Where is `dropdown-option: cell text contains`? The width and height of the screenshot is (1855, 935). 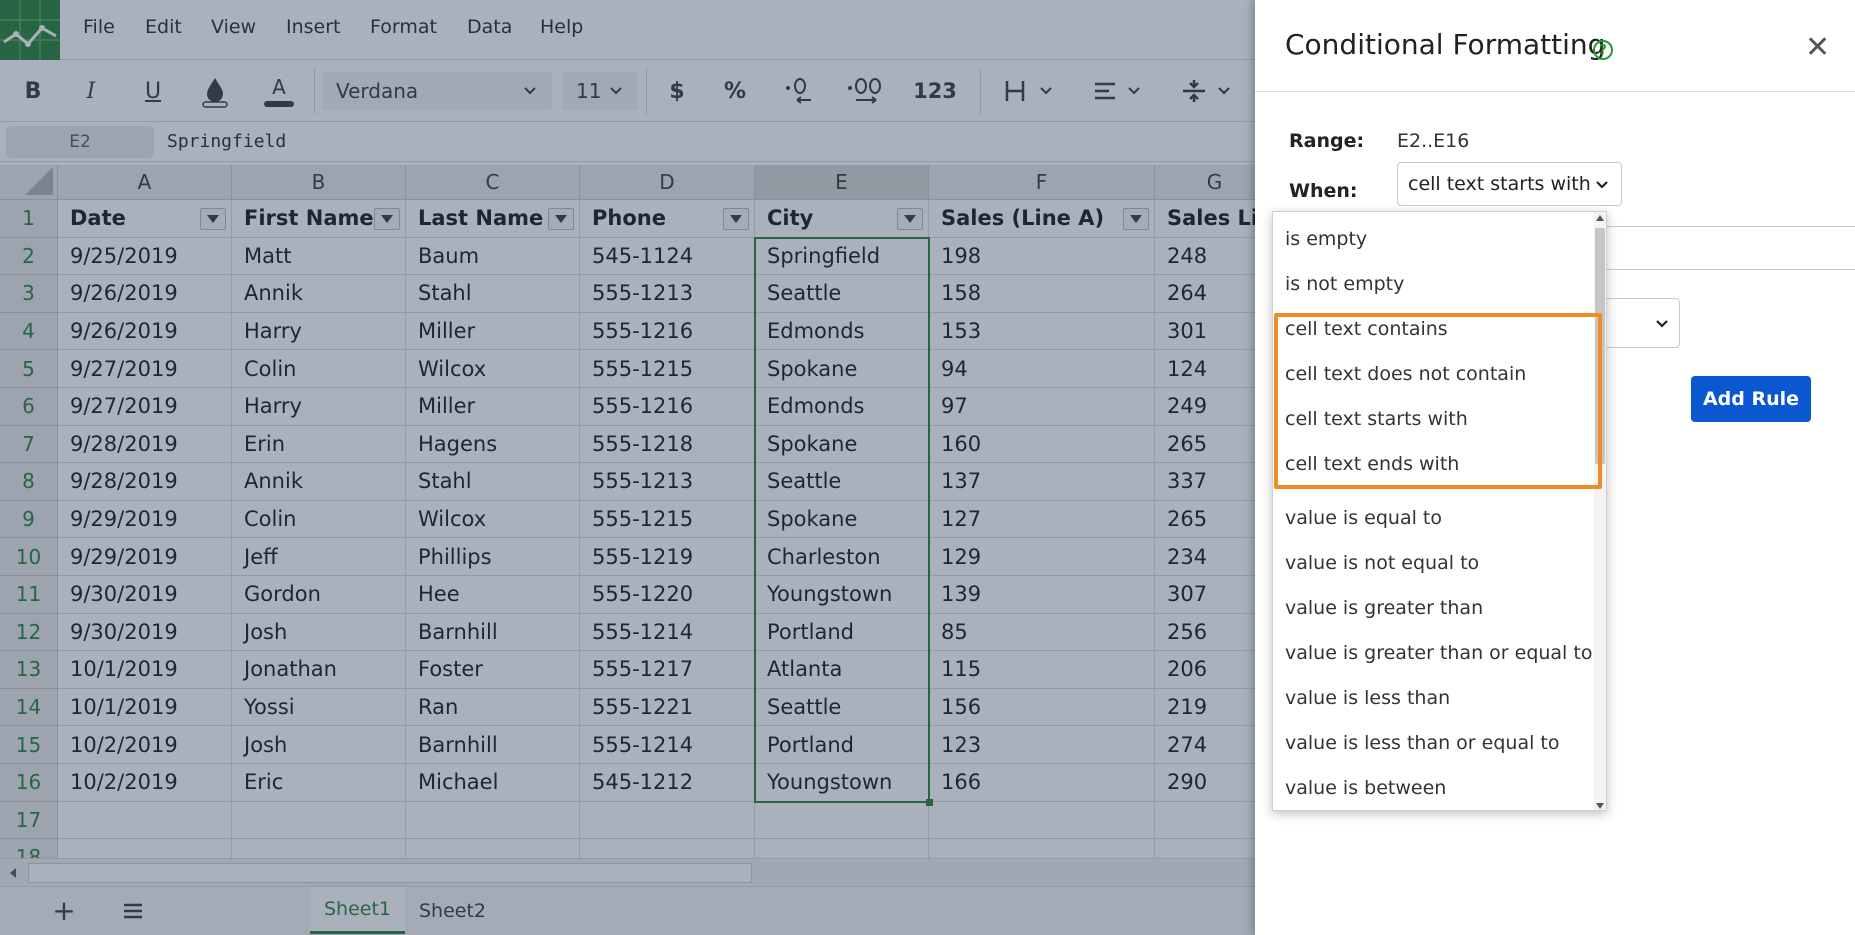 dropdown-option: cell text contains is located at coordinates (1366, 329).